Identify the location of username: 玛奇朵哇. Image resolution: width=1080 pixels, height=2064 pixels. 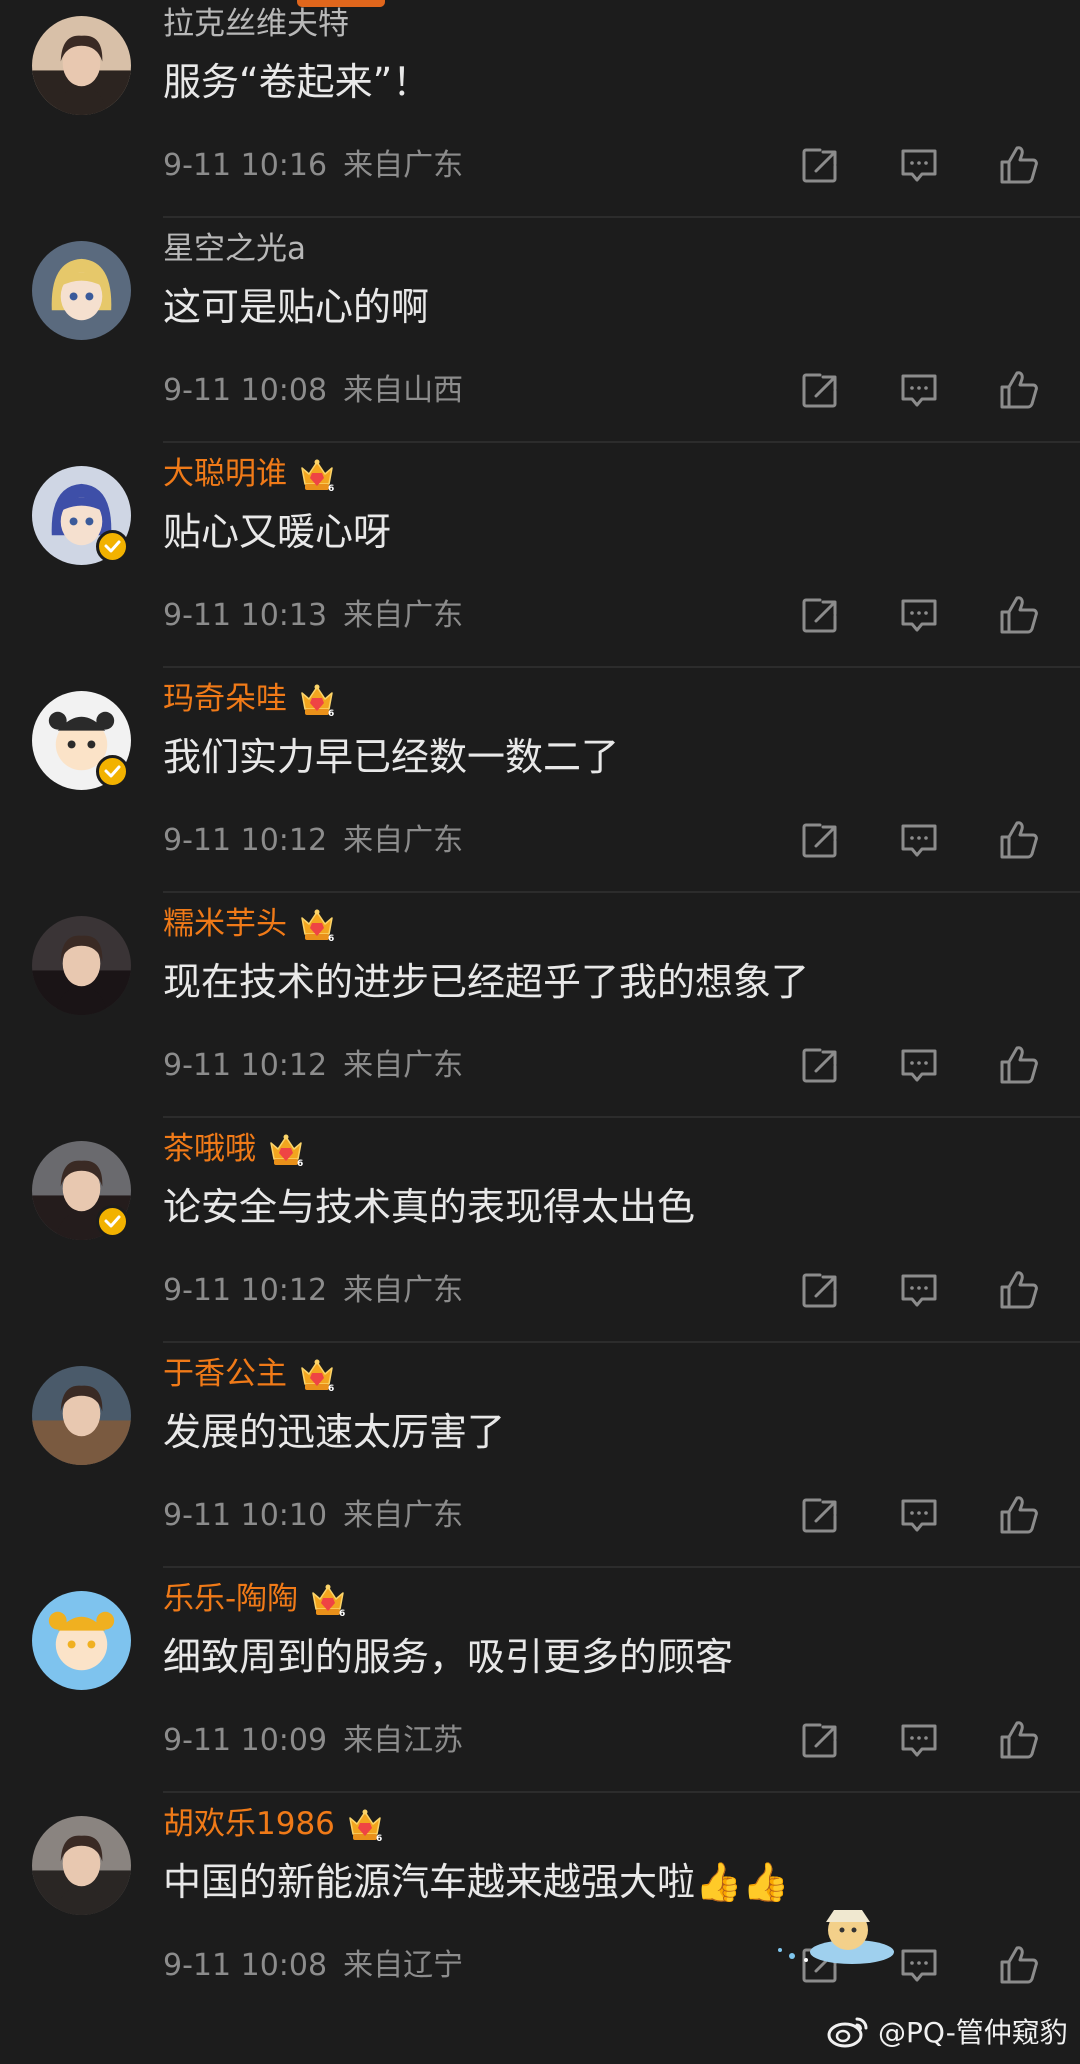
(225, 699).